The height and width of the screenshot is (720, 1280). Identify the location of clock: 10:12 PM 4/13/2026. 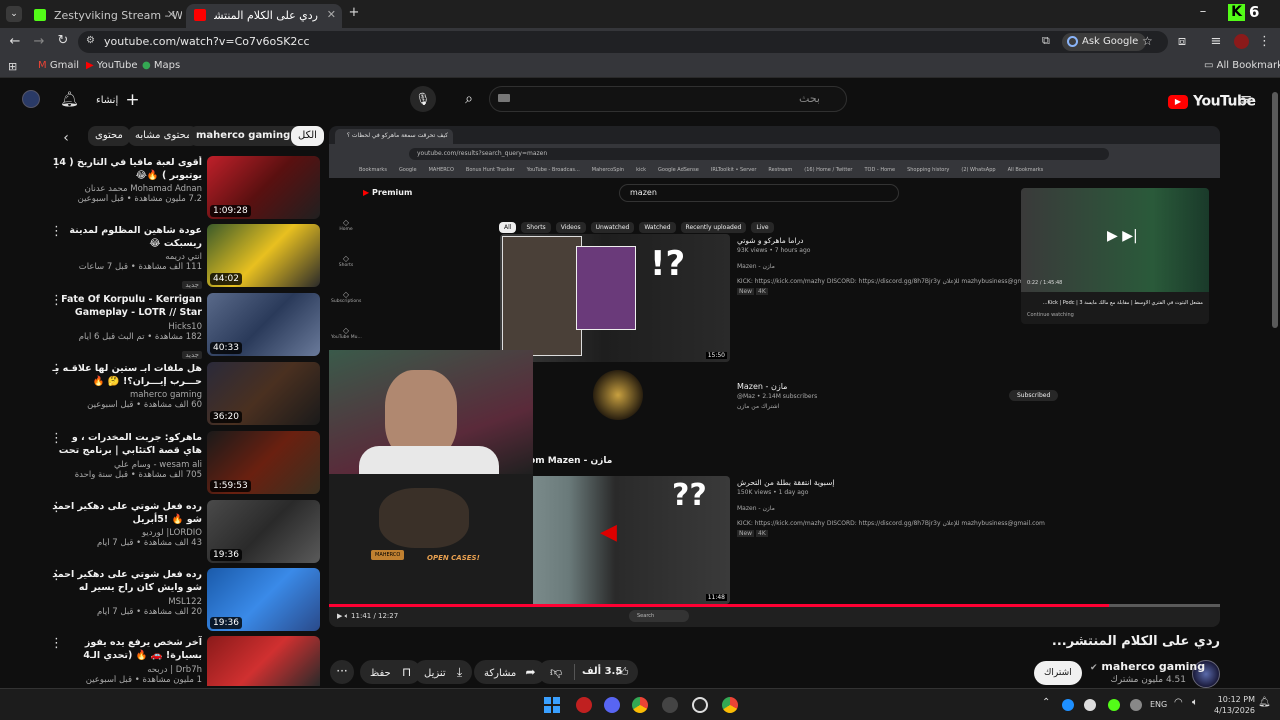
(1234, 705).